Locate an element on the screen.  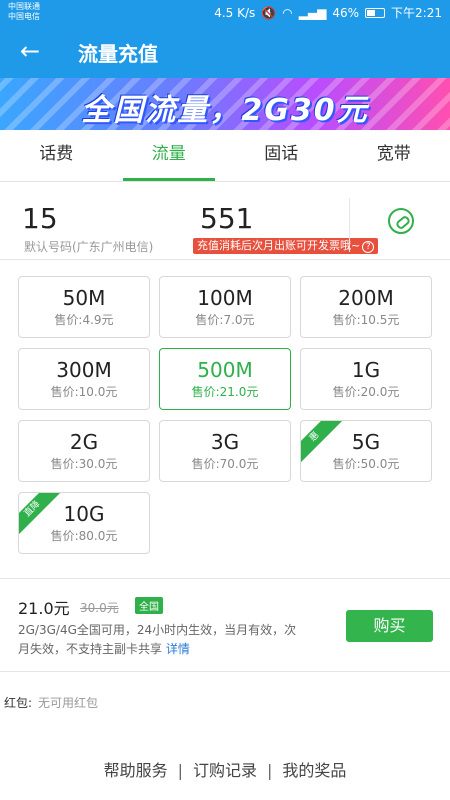
divider is located at coordinates (349, 225).